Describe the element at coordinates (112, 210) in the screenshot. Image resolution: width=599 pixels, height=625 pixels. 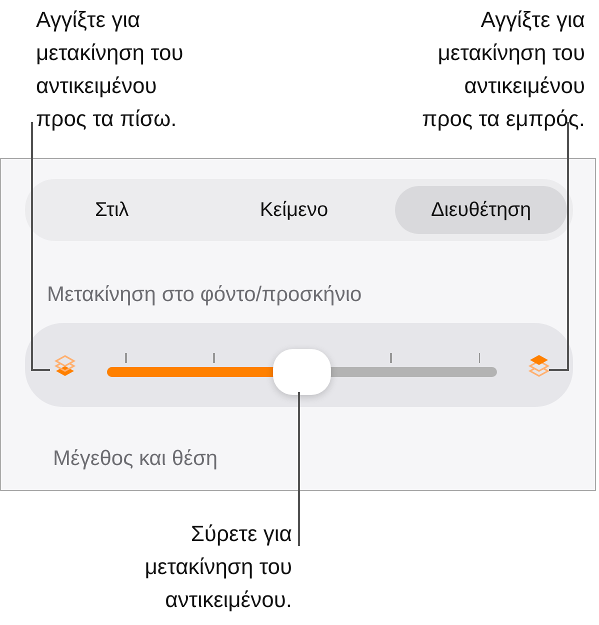
I see `tab: Στιλ` at that location.